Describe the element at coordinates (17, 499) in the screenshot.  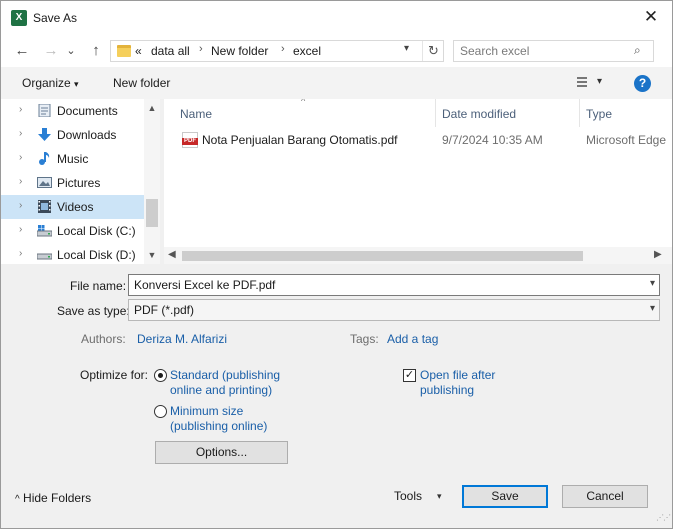
I see `chevron-up-icon: ^` at that location.